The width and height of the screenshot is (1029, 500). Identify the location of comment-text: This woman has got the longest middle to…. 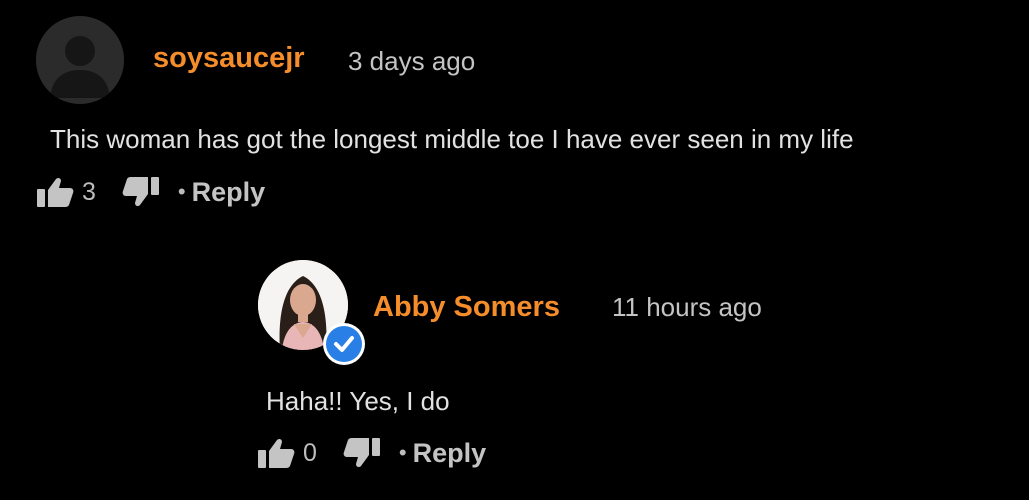
(452, 139).